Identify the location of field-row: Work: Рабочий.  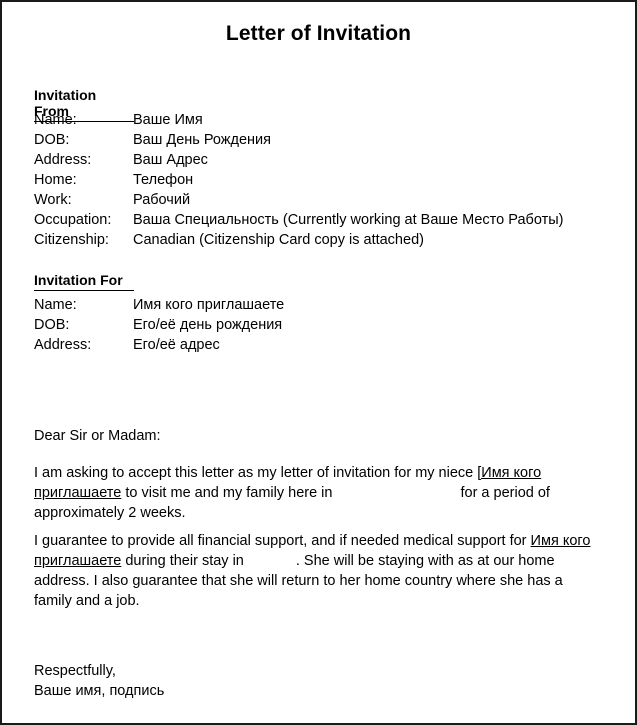
(298, 200).